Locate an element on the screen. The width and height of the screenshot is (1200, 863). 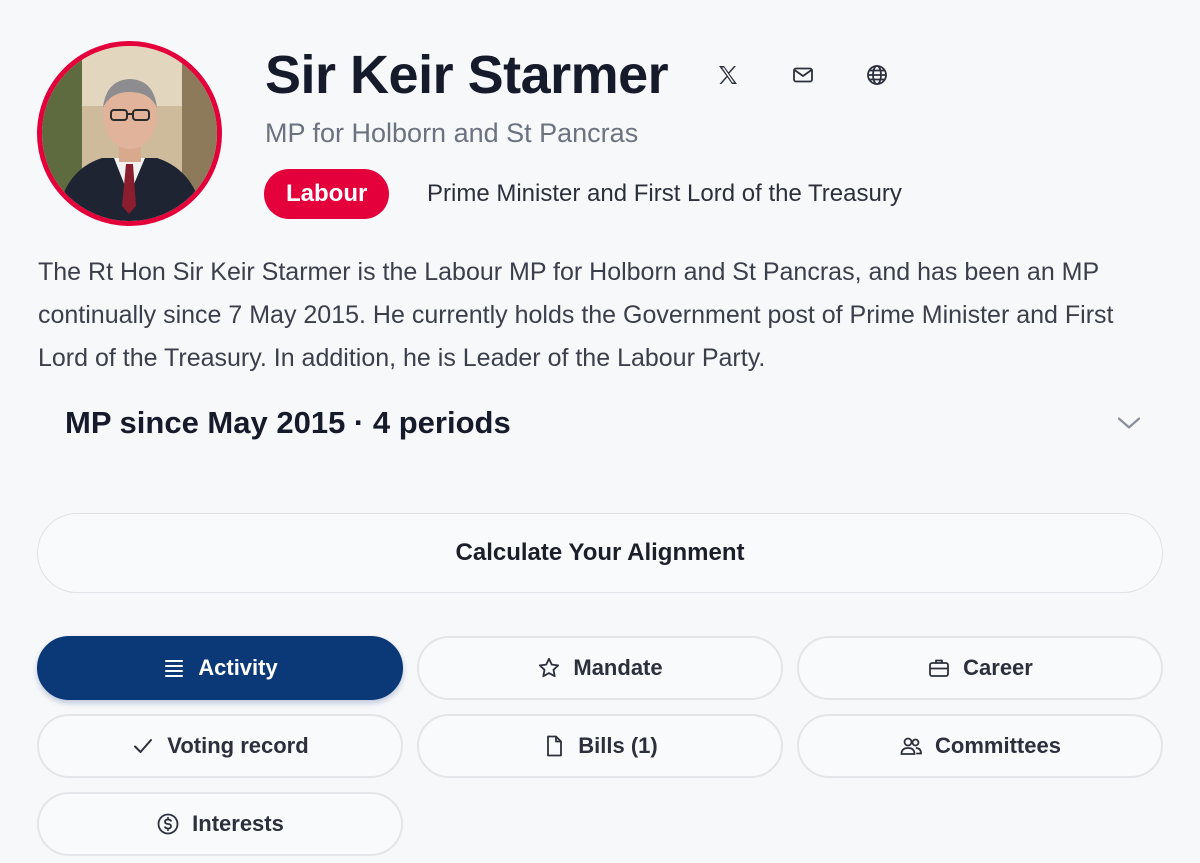
tab-activity: Activity is located at coordinates (220, 668).